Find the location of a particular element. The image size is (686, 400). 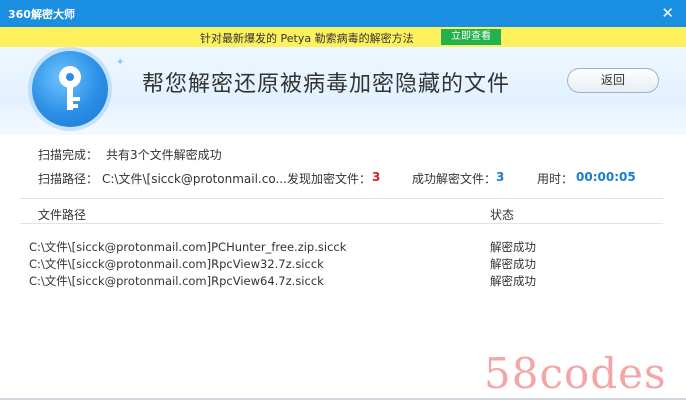

elapsed-time-label: 用时： is located at coordinates (555, 179).